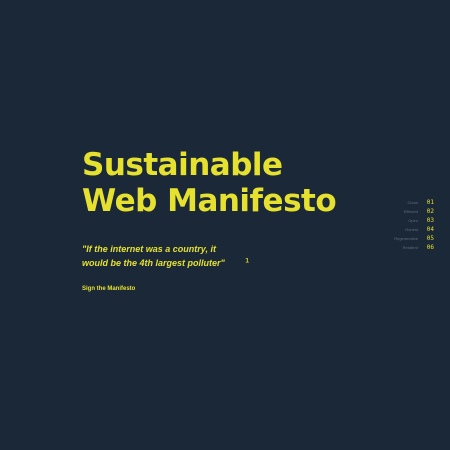 Image resolution: width=450 pixels, height=450 pixels. What do you see at coordinates (430, 220) in the screenshot?
I see `nav-item-number: 03` at bounding box center [430, 220].